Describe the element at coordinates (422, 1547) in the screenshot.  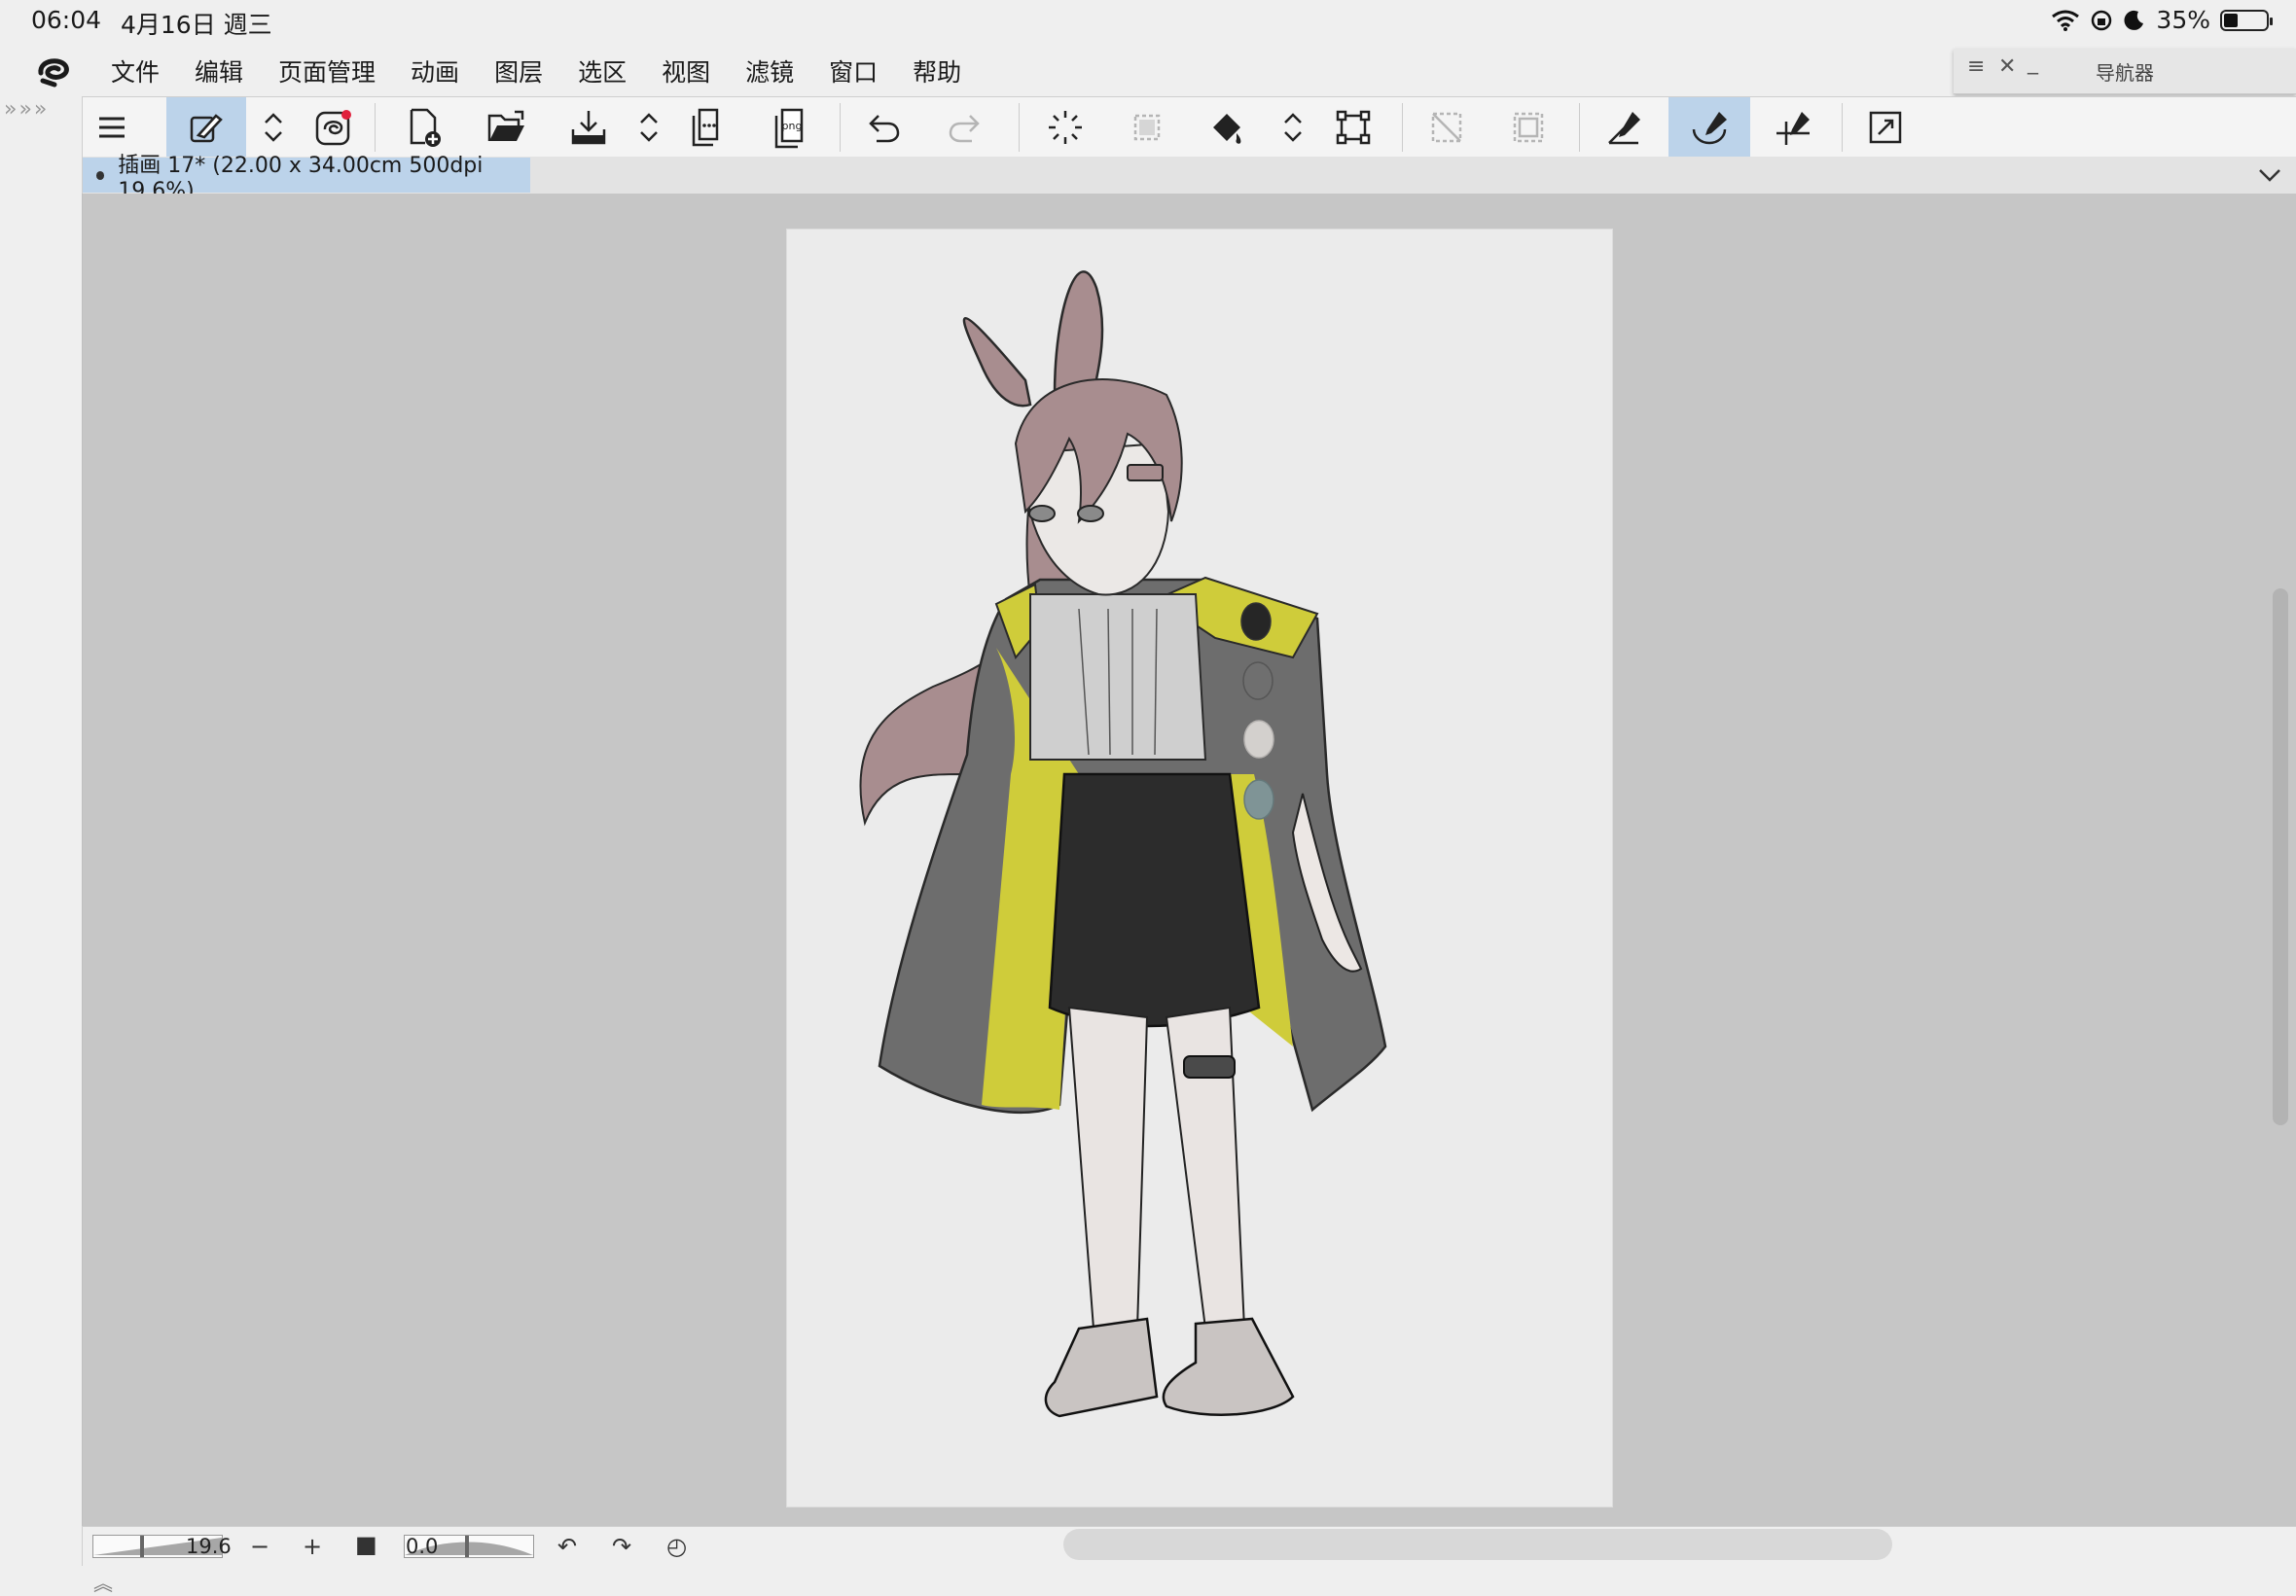
I see `rotation-value: 0.0` at that location.